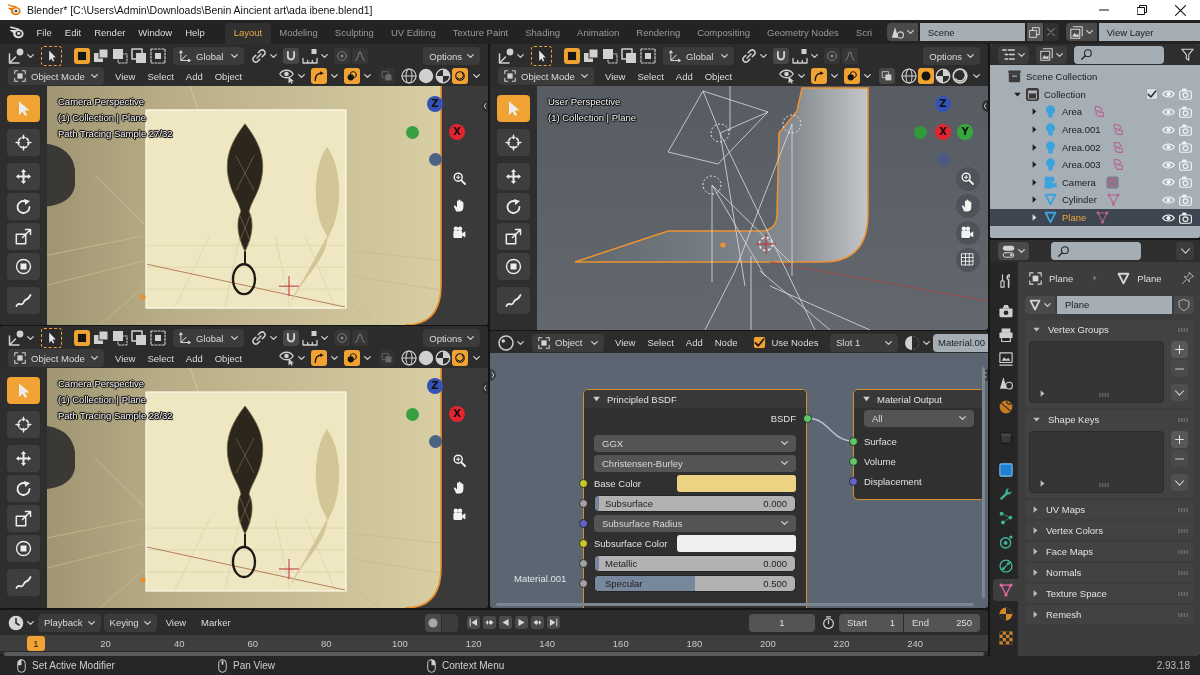 This screenshot has height=675, width=1200. What do you see at coordinates (426, 76) in the screenshot?
I see `solid-shading-icon` at bounding box center [426, 76].